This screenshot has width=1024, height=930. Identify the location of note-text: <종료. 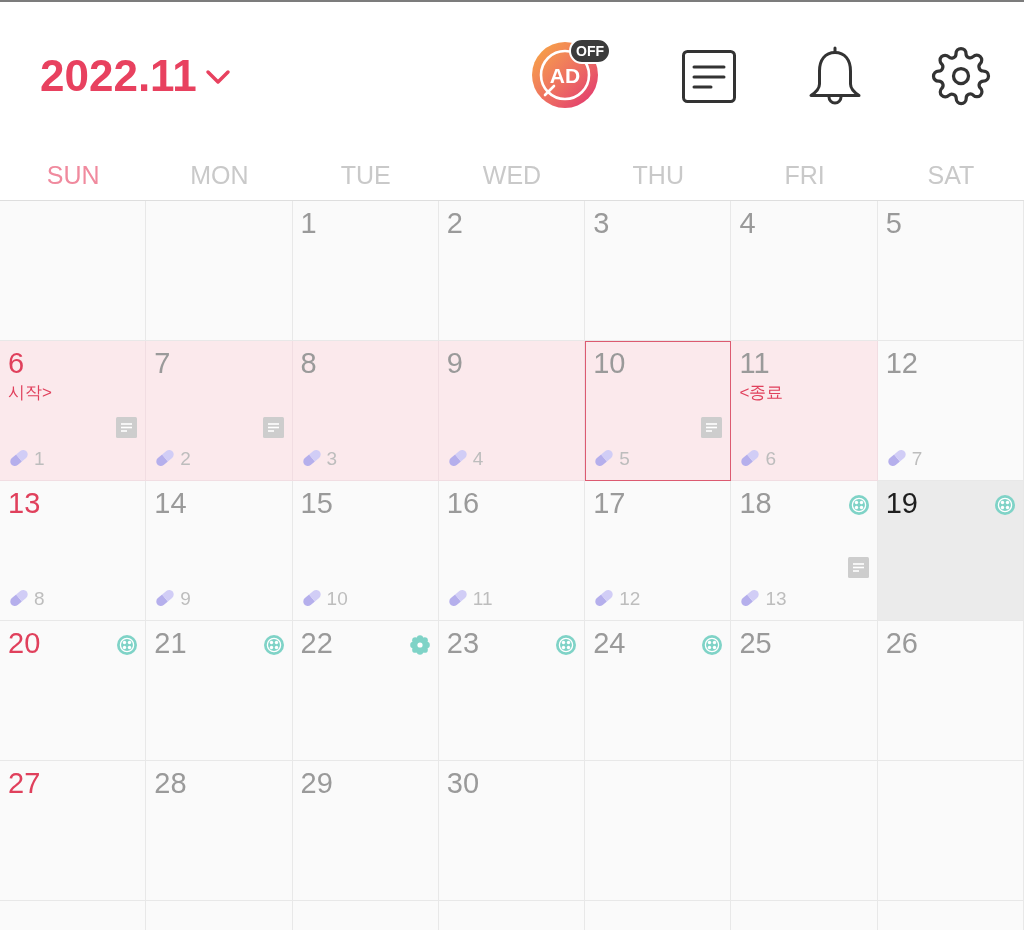
(761, 392).